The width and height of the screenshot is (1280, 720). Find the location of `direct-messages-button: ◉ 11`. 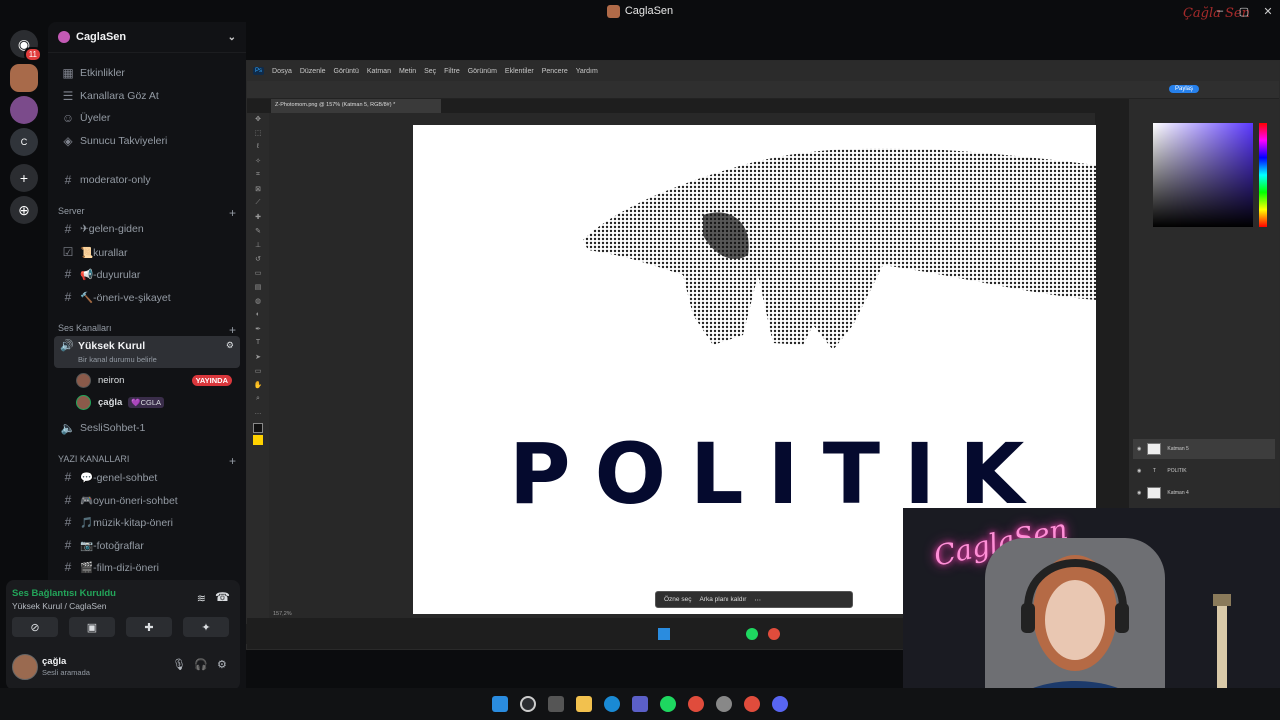

direct-messages-button: ◉ 11 is located at coordinates (26, 46).